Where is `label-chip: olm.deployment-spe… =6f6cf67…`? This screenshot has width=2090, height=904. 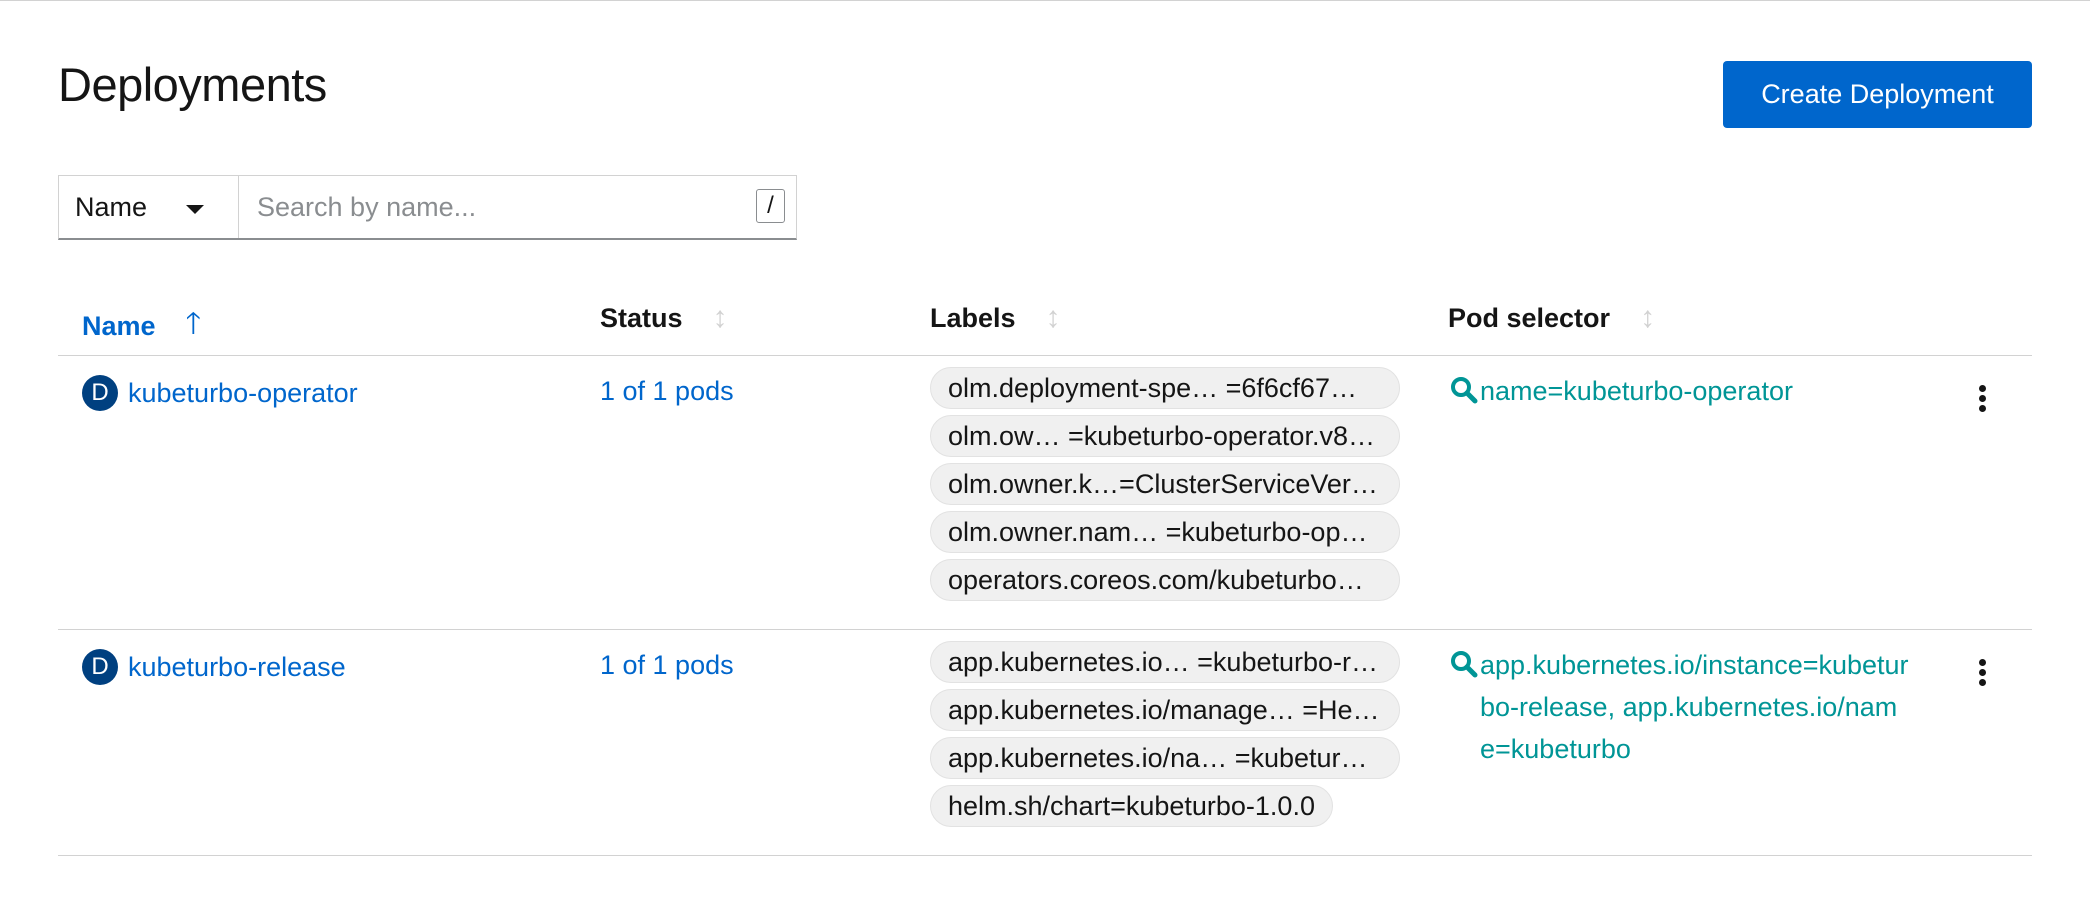 label-chip: olm.deployment-spe… =6f6cf67… is located at coordinates (1165, 388).